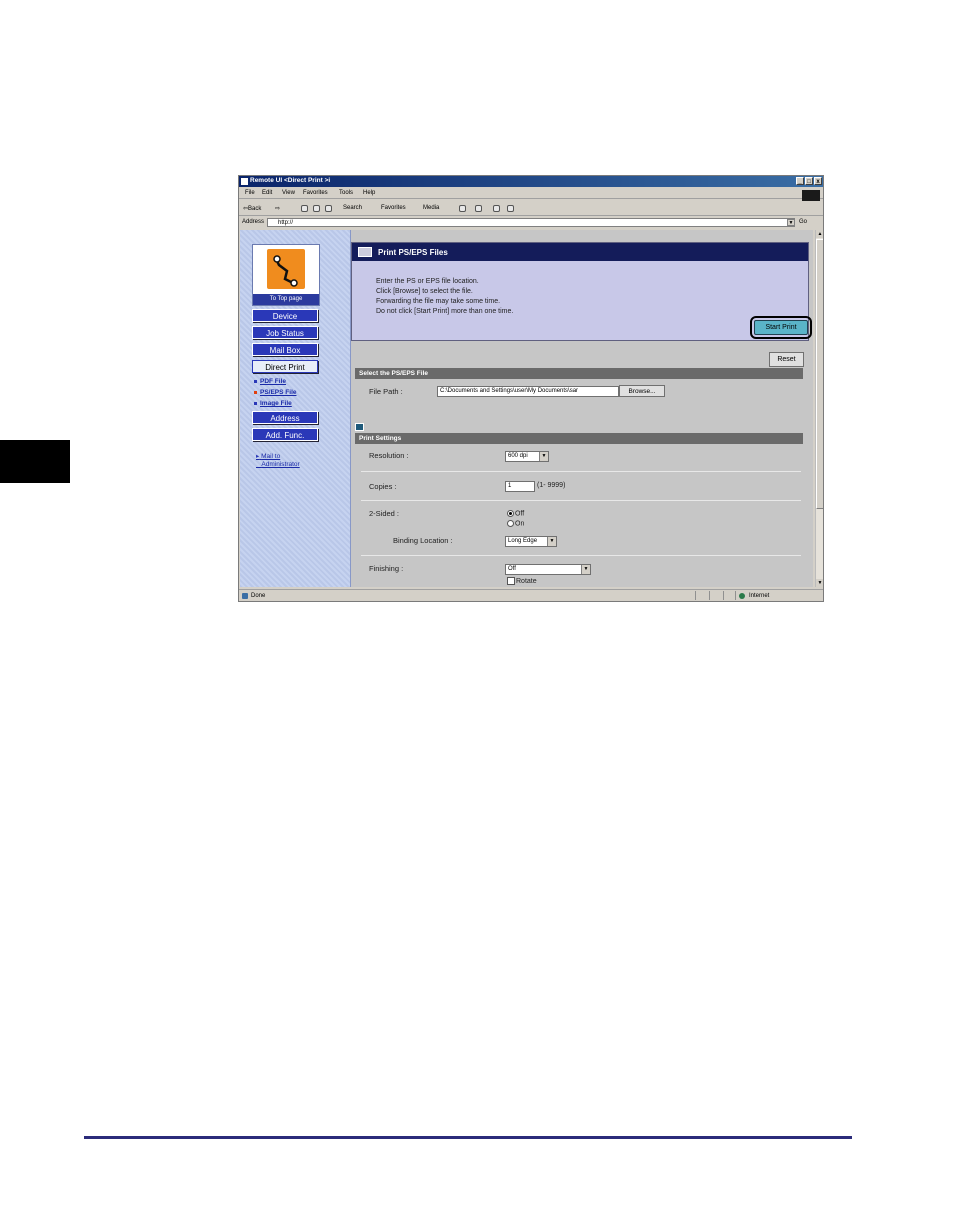  I want to click on two-sided-on-radio: On, so click(515, 523).